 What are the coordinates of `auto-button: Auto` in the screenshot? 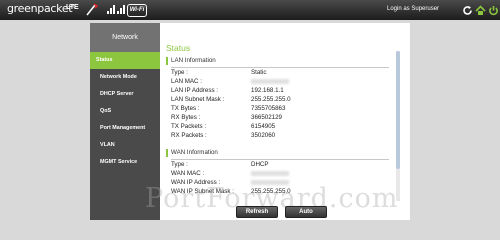 It's located at (306, 212).